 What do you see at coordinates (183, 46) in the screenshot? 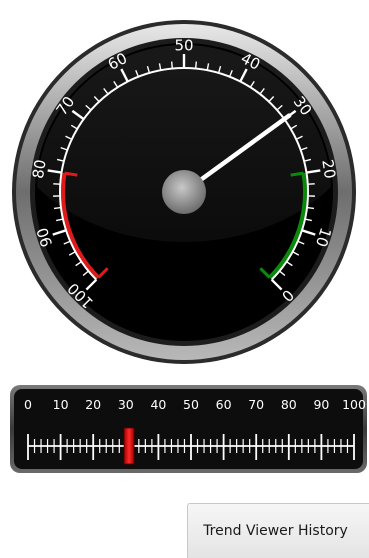
I see `gauge-label: 50` at bounding box center [183, 46].